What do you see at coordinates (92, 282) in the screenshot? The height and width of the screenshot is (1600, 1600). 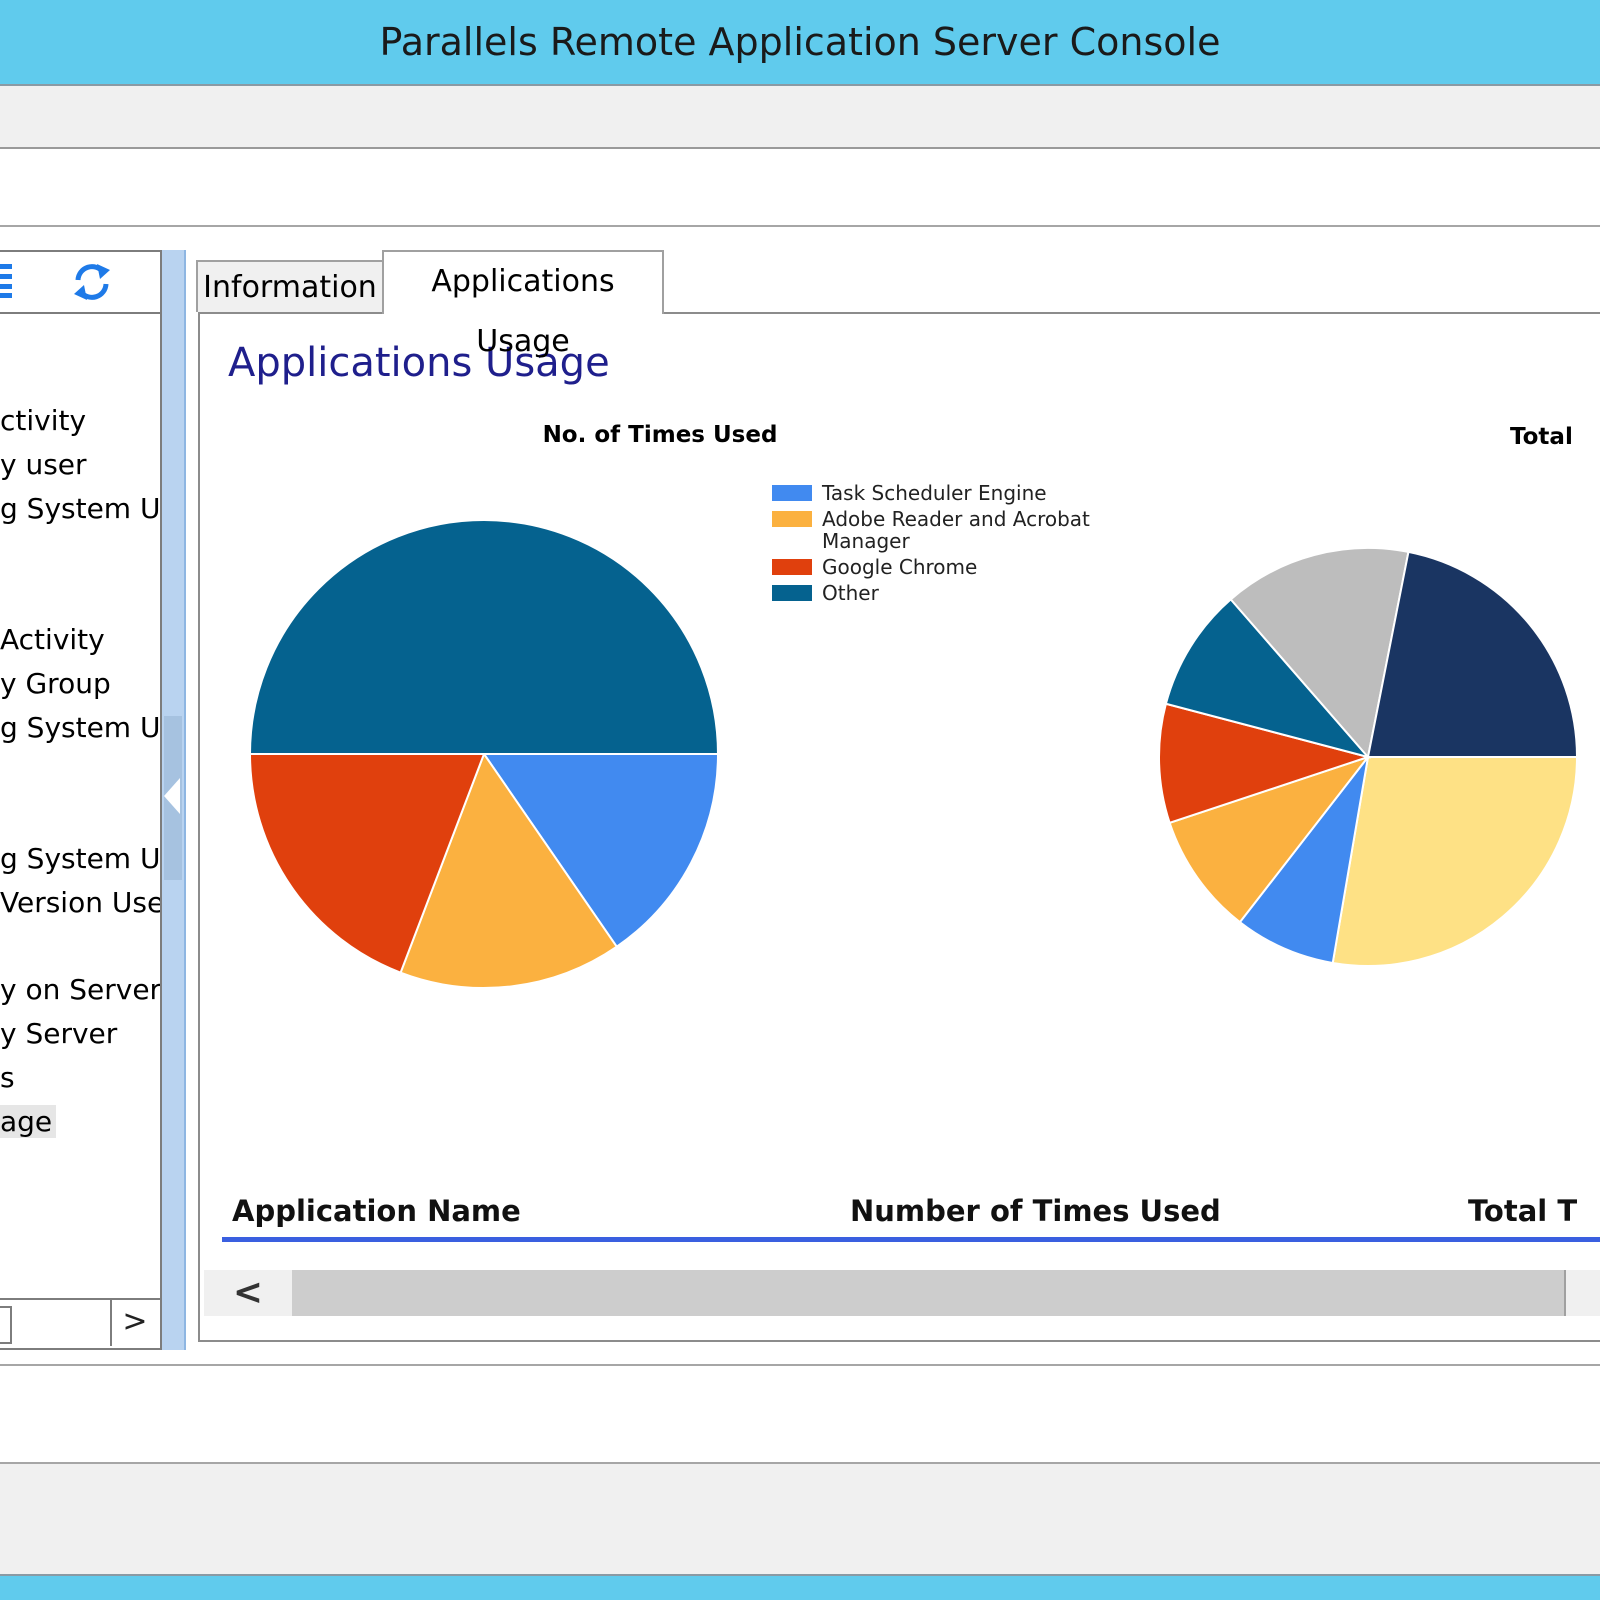 I see `refresh-icon` at bounding box center [92, 282].